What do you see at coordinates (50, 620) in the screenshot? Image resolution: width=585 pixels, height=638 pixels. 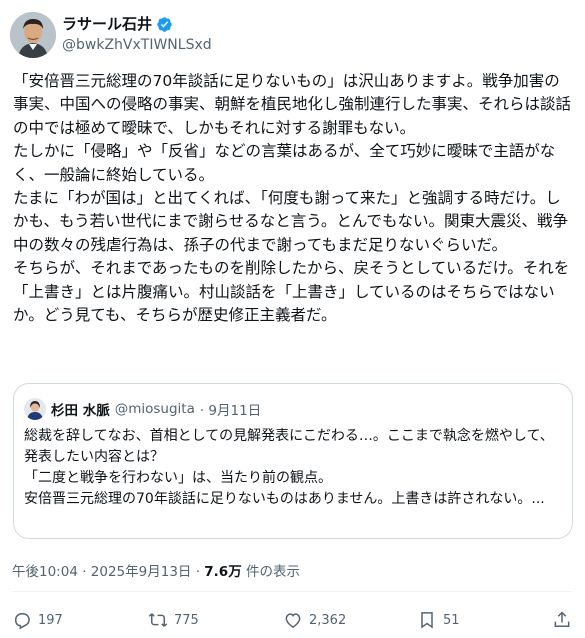 I see `reply-count: 197` at bounding box center [50, 620].